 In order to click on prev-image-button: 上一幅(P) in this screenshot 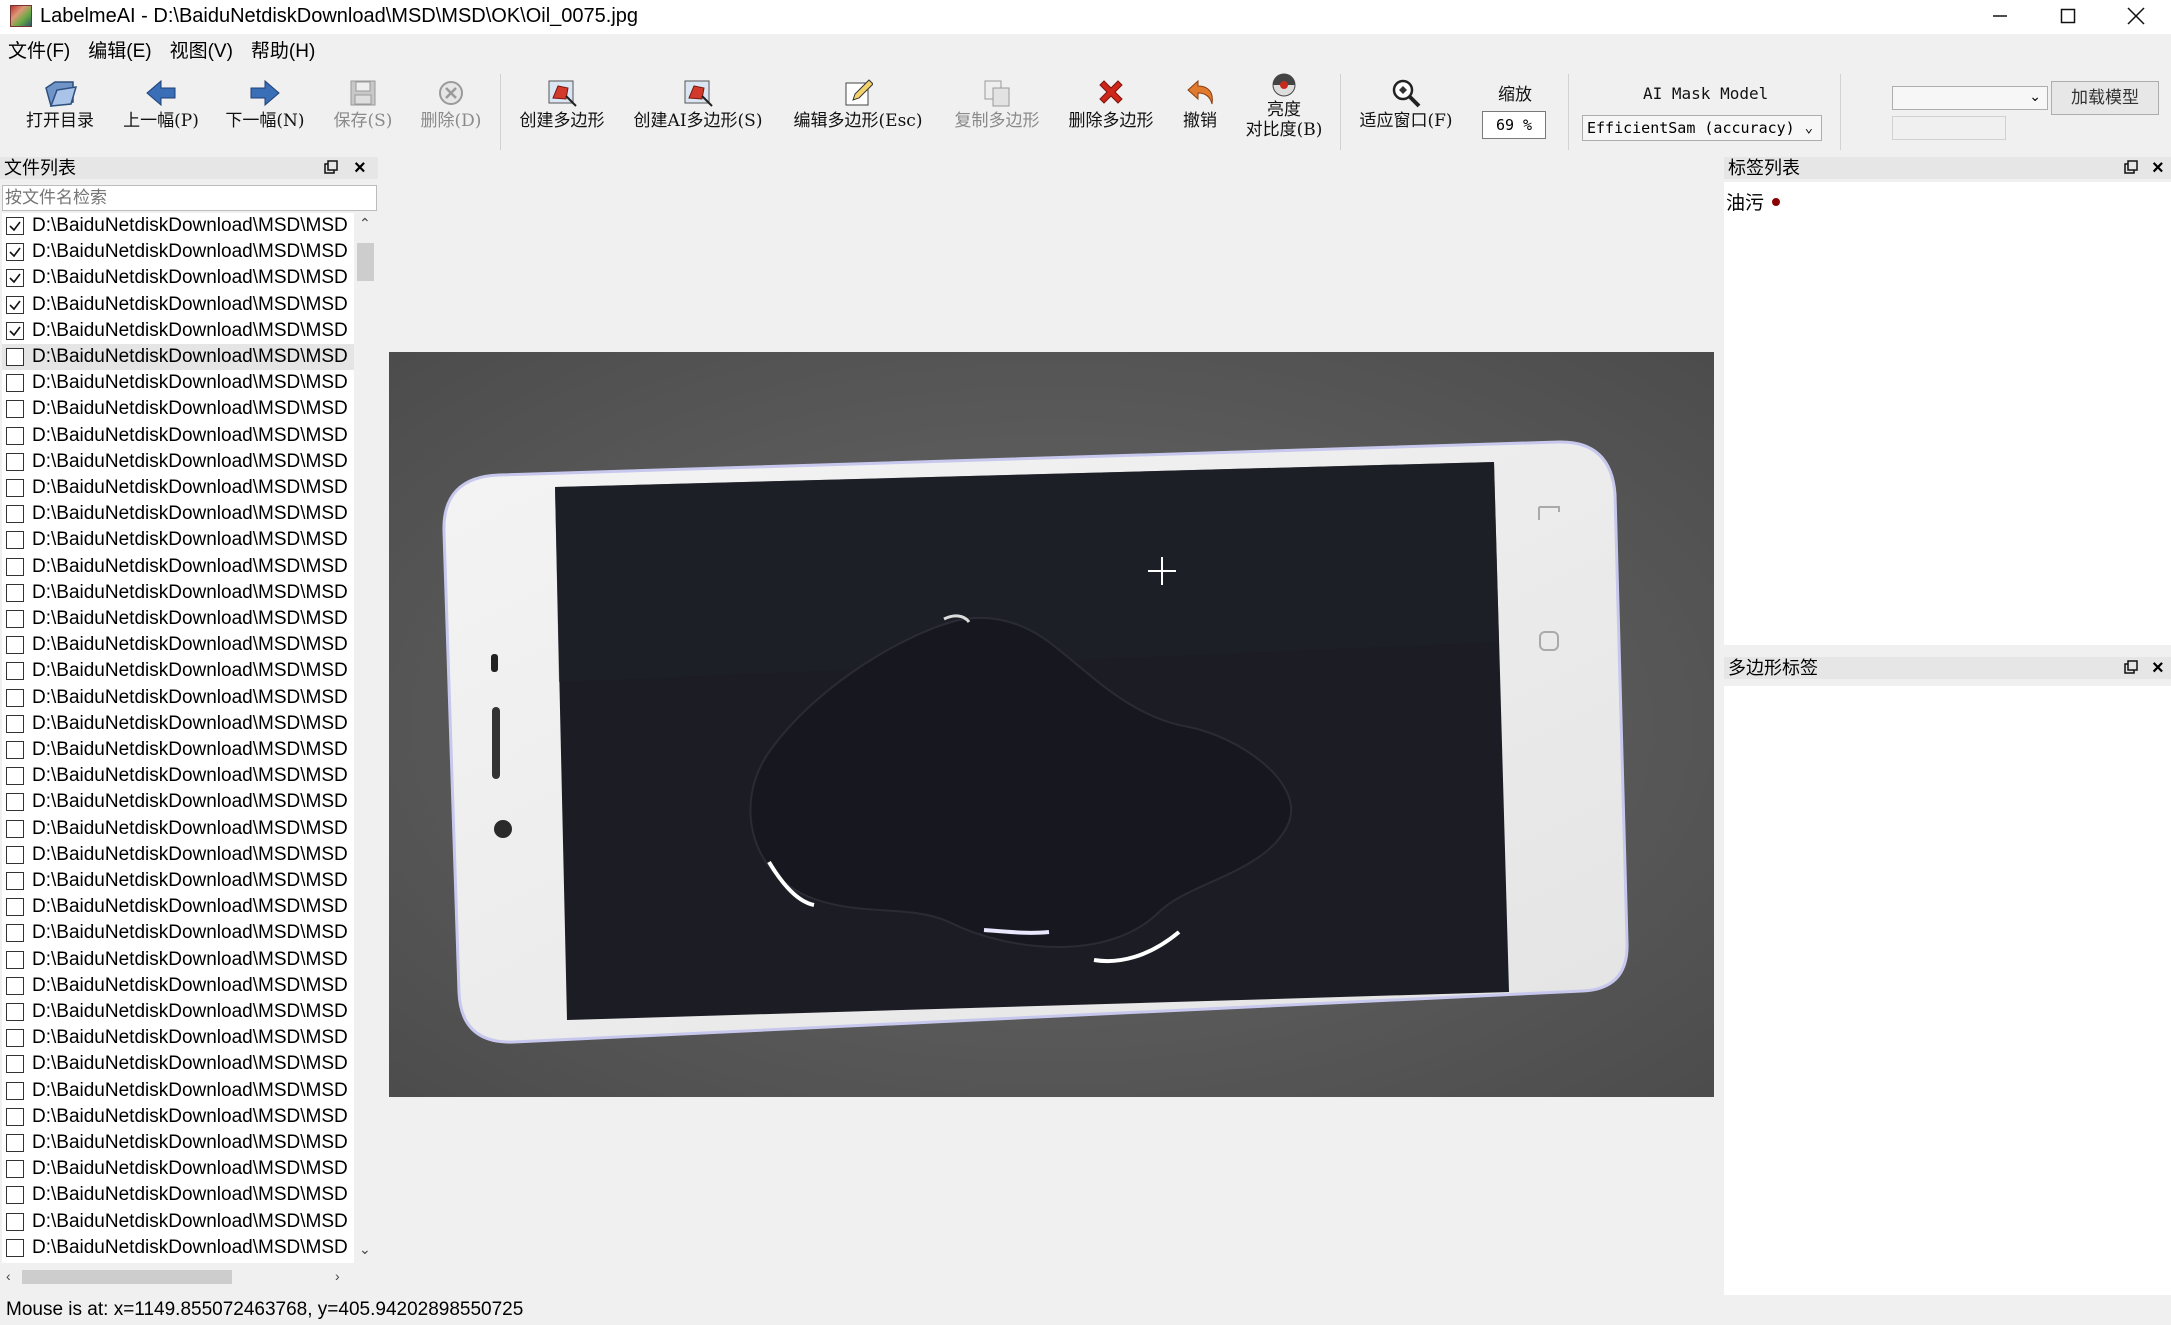, I will do `click(161, 112)`.